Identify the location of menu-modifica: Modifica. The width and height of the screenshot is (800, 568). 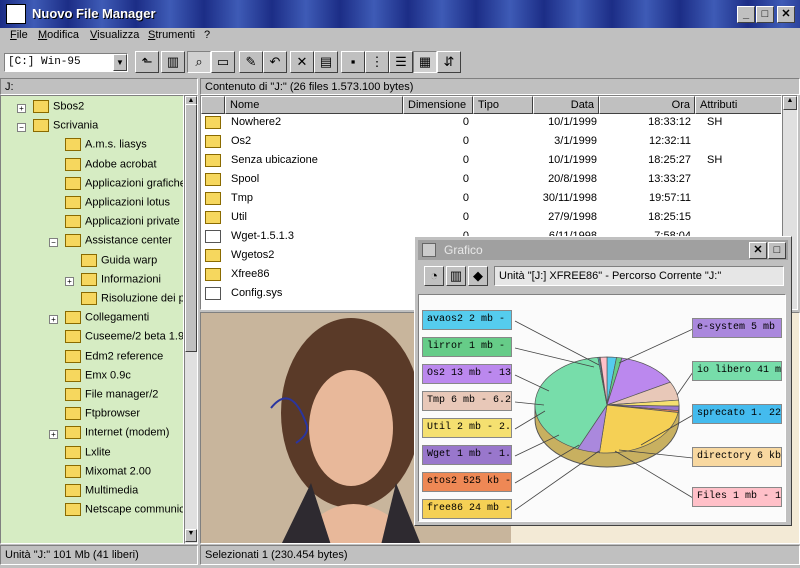
(58, 35).